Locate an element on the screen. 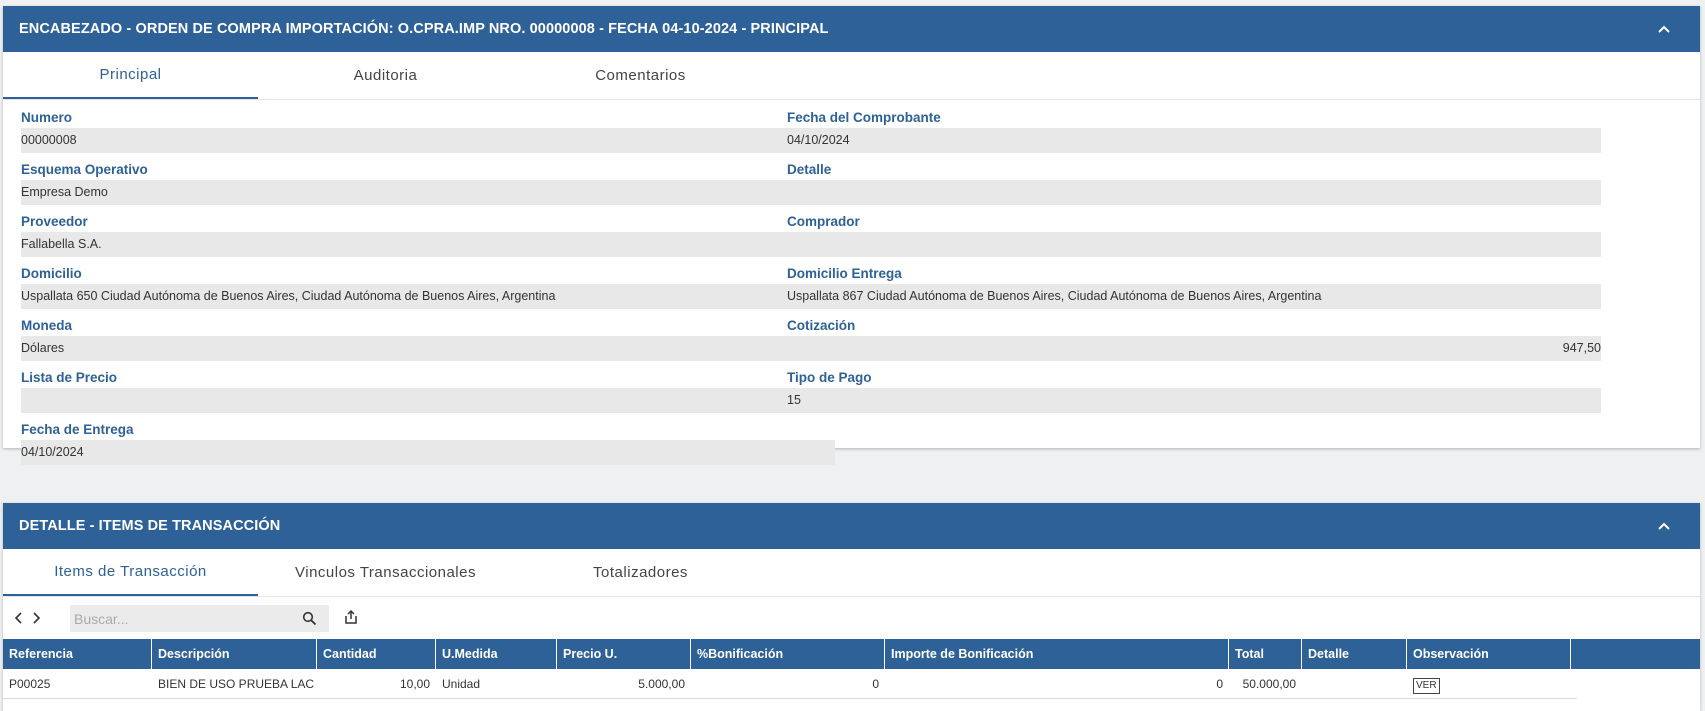 The image size is (1705, 711). moneda-value: Dólares is located at coordinates (428, 348).